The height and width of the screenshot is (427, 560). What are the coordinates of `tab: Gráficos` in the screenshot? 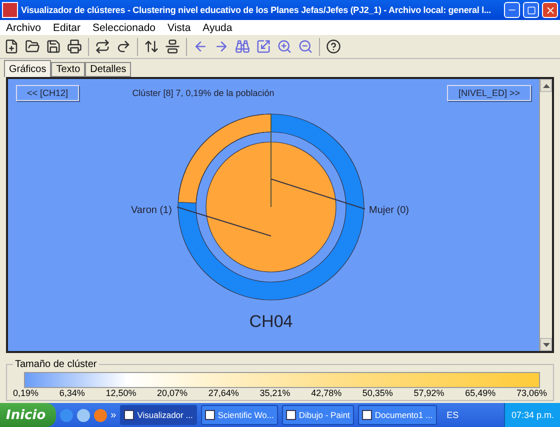 It's located at (28, 68).